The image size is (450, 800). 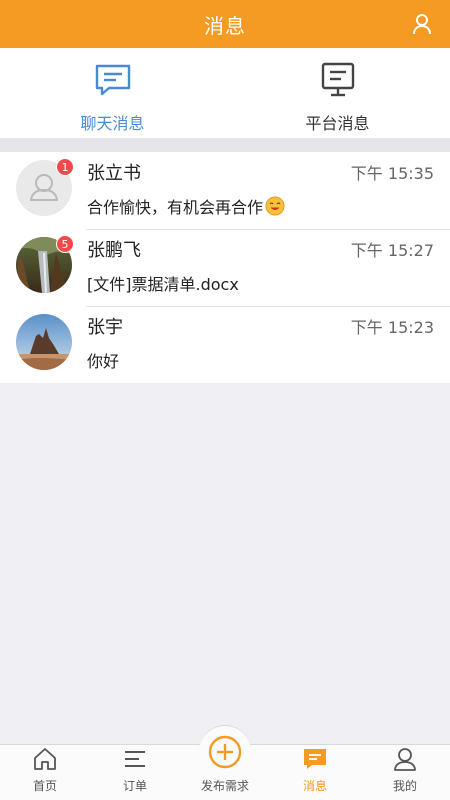 I want to click on nav-publish: 发布需求, so click(x=225, y=762).